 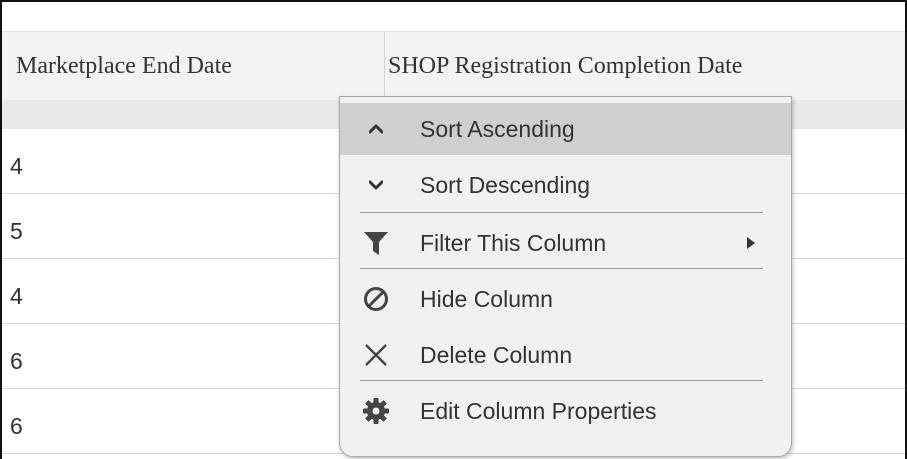 I want to click on top-strip, so click(x=453, y=16).